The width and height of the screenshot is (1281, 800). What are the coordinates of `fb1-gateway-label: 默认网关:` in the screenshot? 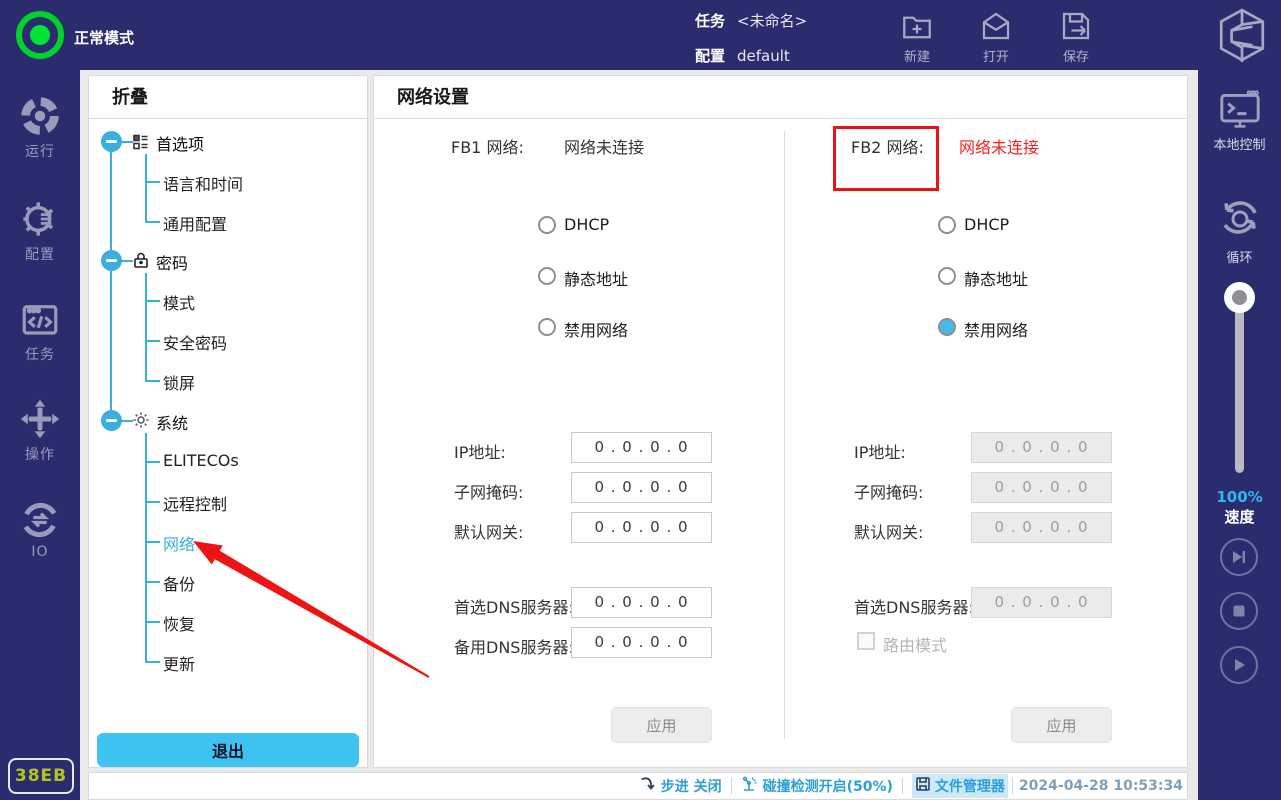 It's located at (489, 532).